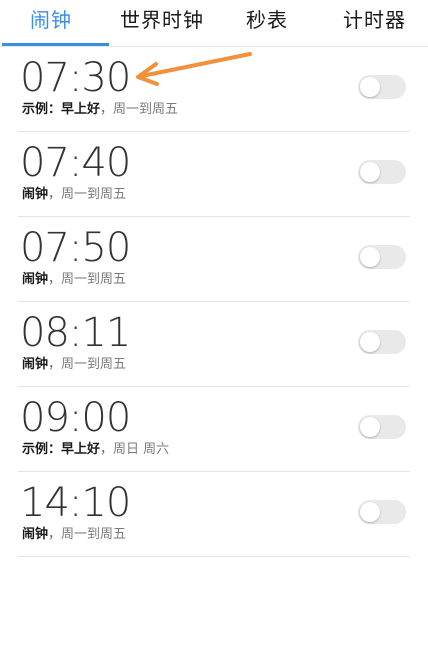 The height and width of the screenshot is (646, 428). Describe the element at coordinates (75, 248) in the screenshot. I see `alarm-time: 07:50` at that location.